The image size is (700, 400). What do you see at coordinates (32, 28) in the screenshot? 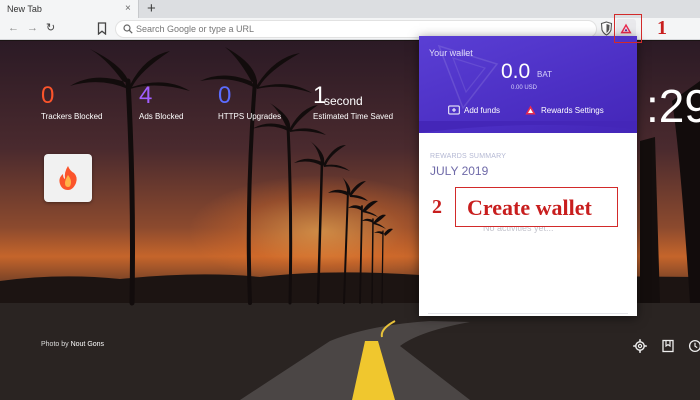
I see `forward-button: →` at bounding box center [32, 28].